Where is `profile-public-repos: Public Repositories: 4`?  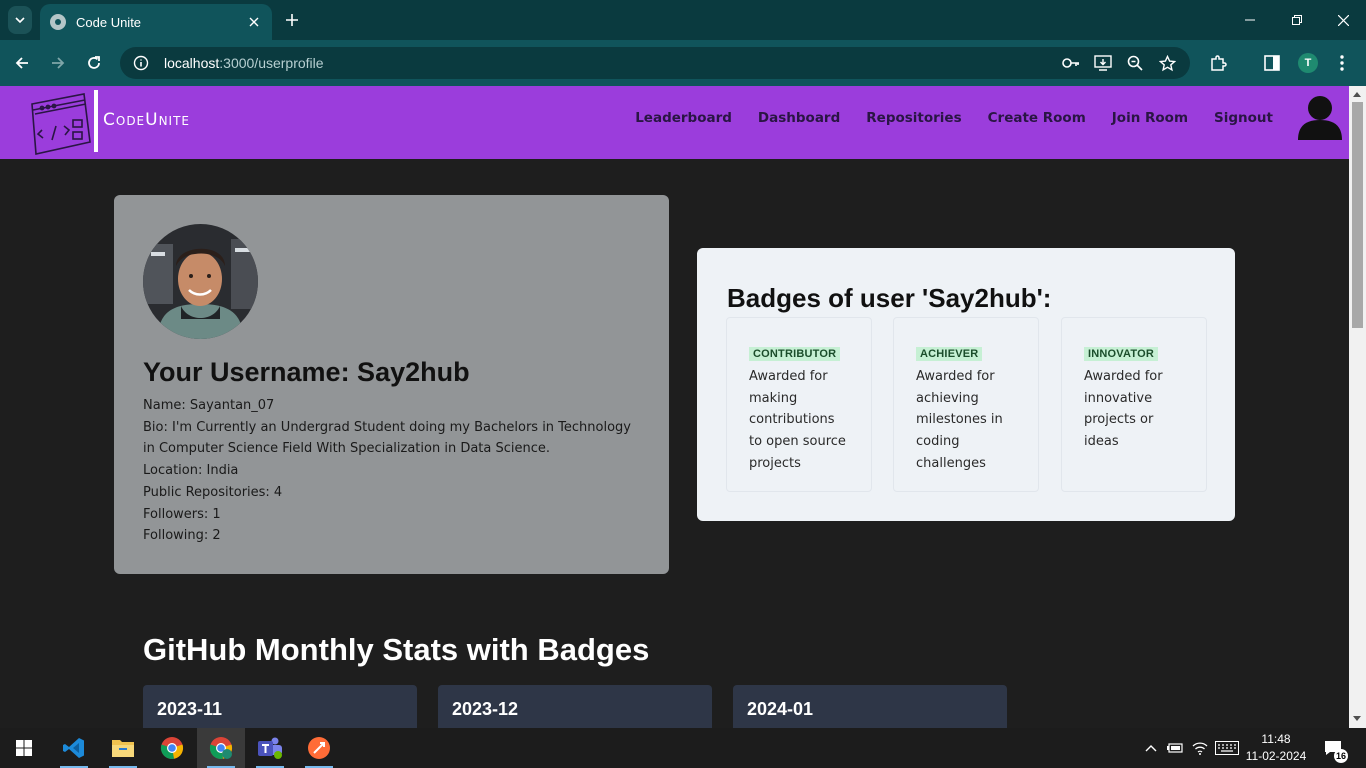 profile-public-repos: Public Repositories: 4 is located at coordinates (213, 492).